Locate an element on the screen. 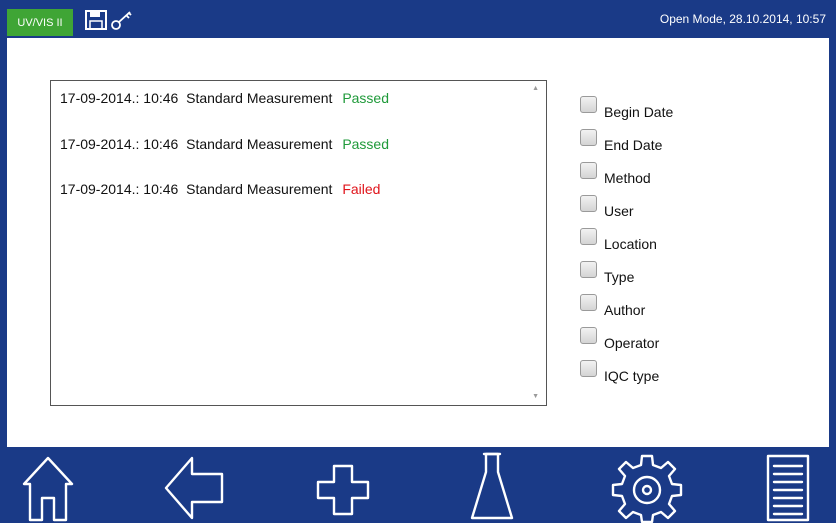 The height and width of the screenshot is (527, 836). status-text: Open Mode, 28.10.2014, 10:57 is located at coordinates (742, 19).